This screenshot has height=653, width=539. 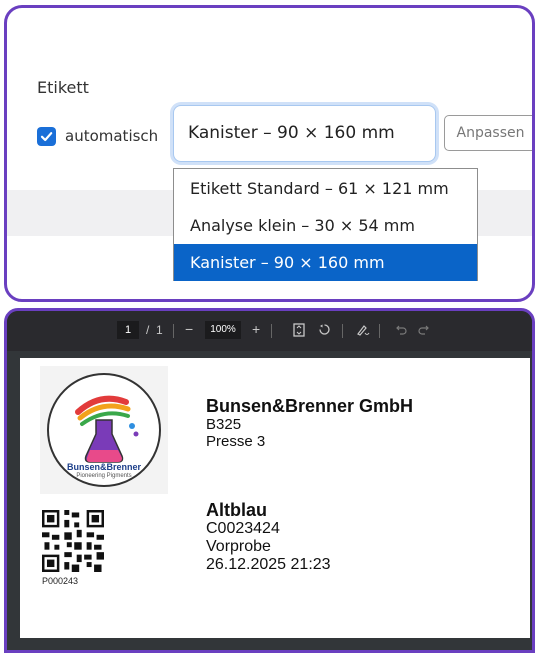 I want to click on dropdown-option: Analyse klein – 30 × 54 mm, so click(x=325, y=225).